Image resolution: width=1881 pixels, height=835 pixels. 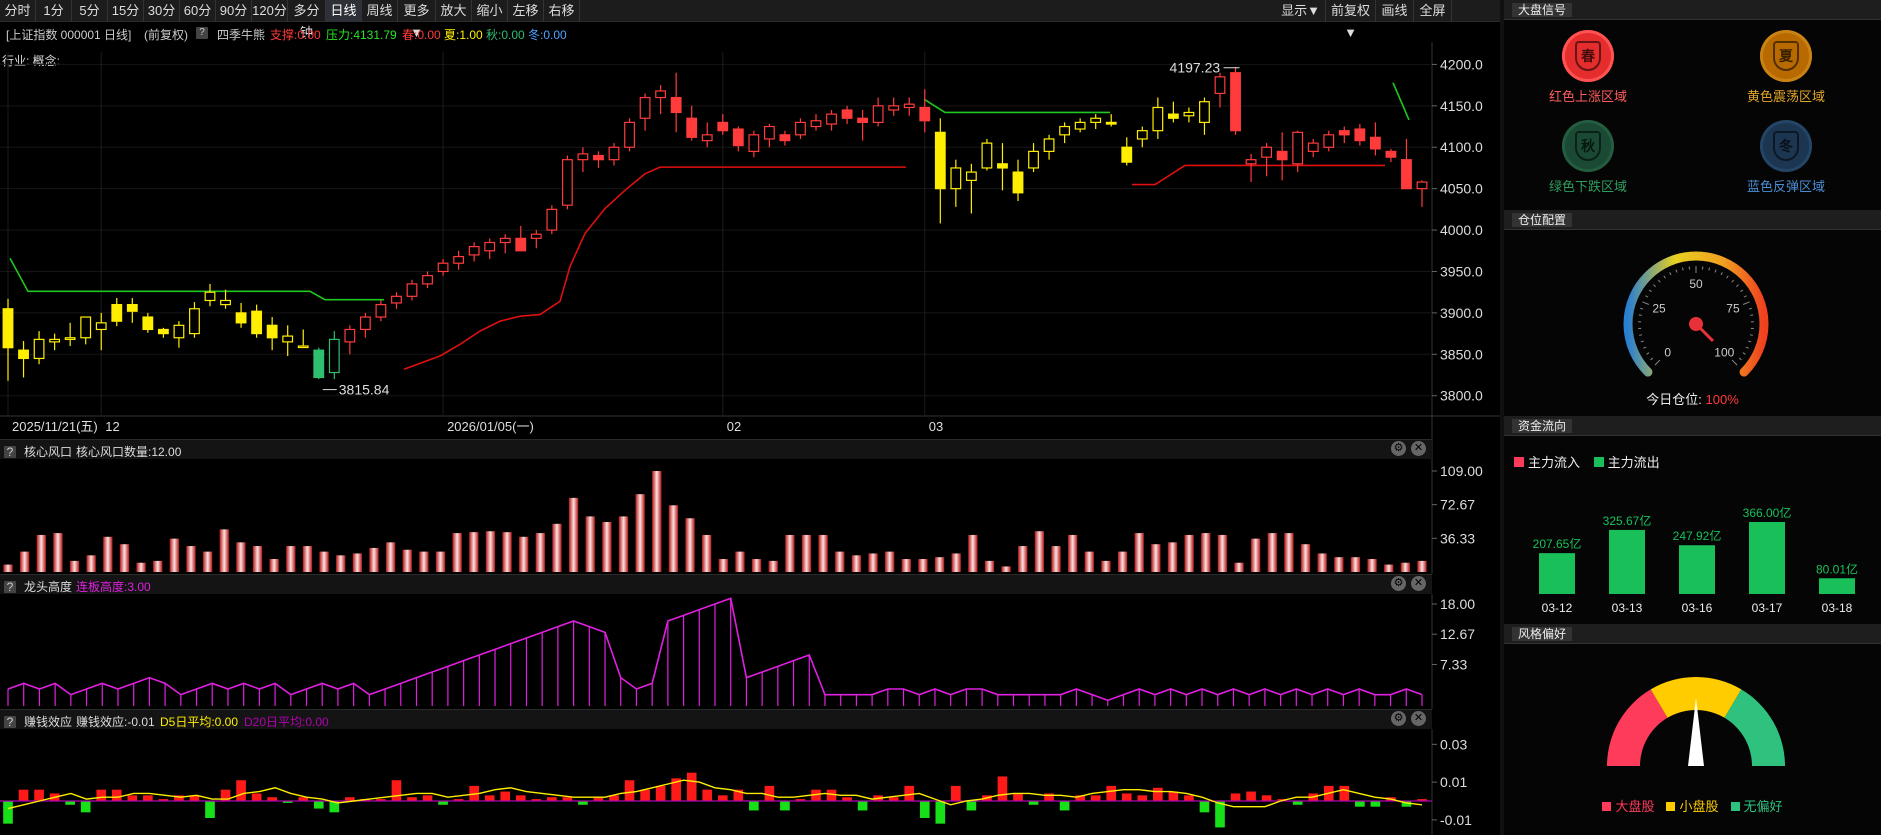 What do you see at coordinates (234, 11) in the screenshot?
I see `toolbar-6: 90分` at bounding box center [234, 11].